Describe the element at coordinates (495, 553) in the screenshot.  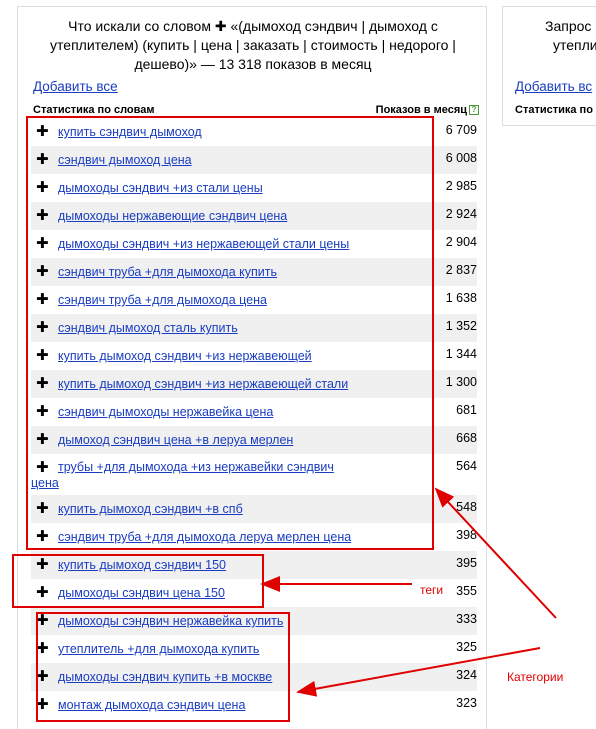
I see `arrow-to-top-box` at that location.